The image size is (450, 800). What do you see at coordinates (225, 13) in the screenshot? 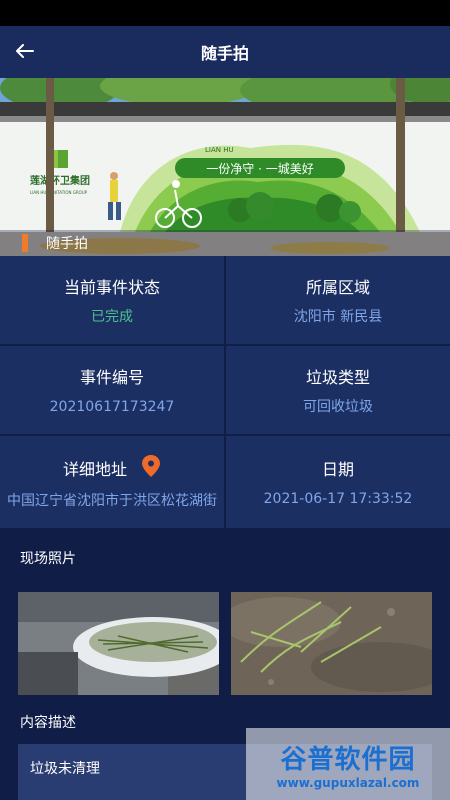
I see `status-bar` at bounding box center [225, 13].